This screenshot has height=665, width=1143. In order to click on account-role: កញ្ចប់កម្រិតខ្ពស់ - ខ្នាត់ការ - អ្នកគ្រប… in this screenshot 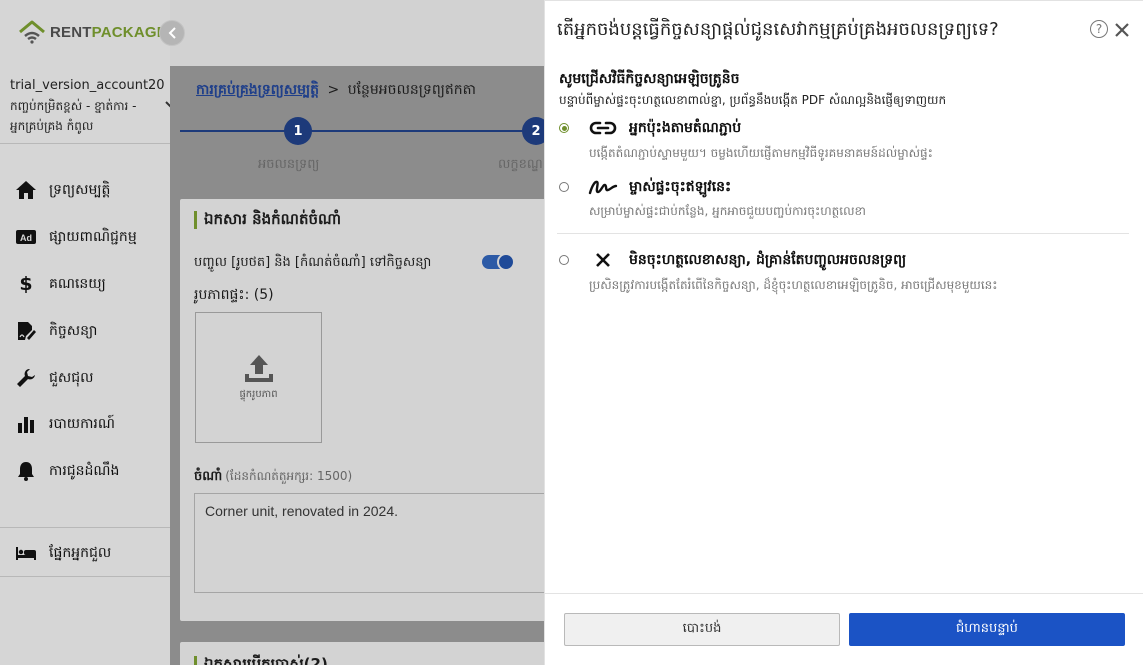, I will do `click(73, 116)`.